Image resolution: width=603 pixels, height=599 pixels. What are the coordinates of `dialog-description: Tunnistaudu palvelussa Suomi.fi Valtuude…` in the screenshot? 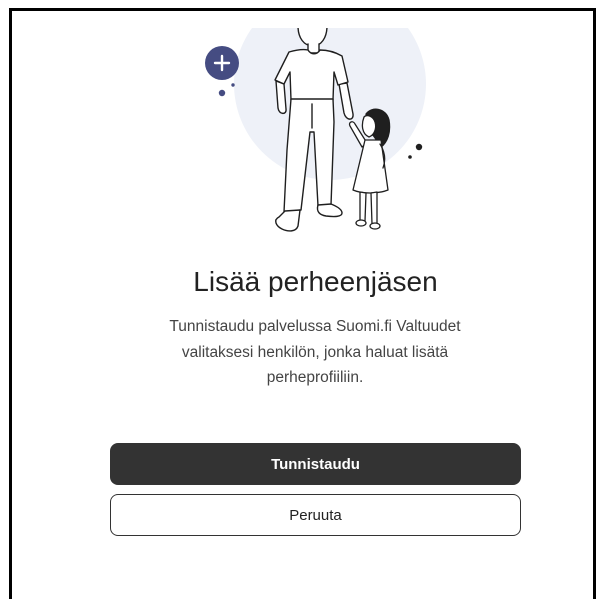 It's located at (315, 352).